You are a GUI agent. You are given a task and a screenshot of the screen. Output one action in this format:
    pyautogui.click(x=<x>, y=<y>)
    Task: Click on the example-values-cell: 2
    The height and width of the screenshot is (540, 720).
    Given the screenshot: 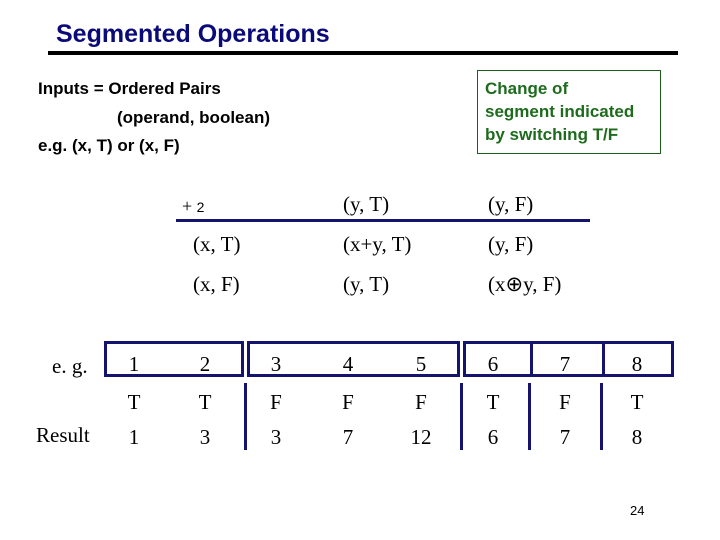 What is the action you would take?
    pyautogui.click(x=205, y=364)
    